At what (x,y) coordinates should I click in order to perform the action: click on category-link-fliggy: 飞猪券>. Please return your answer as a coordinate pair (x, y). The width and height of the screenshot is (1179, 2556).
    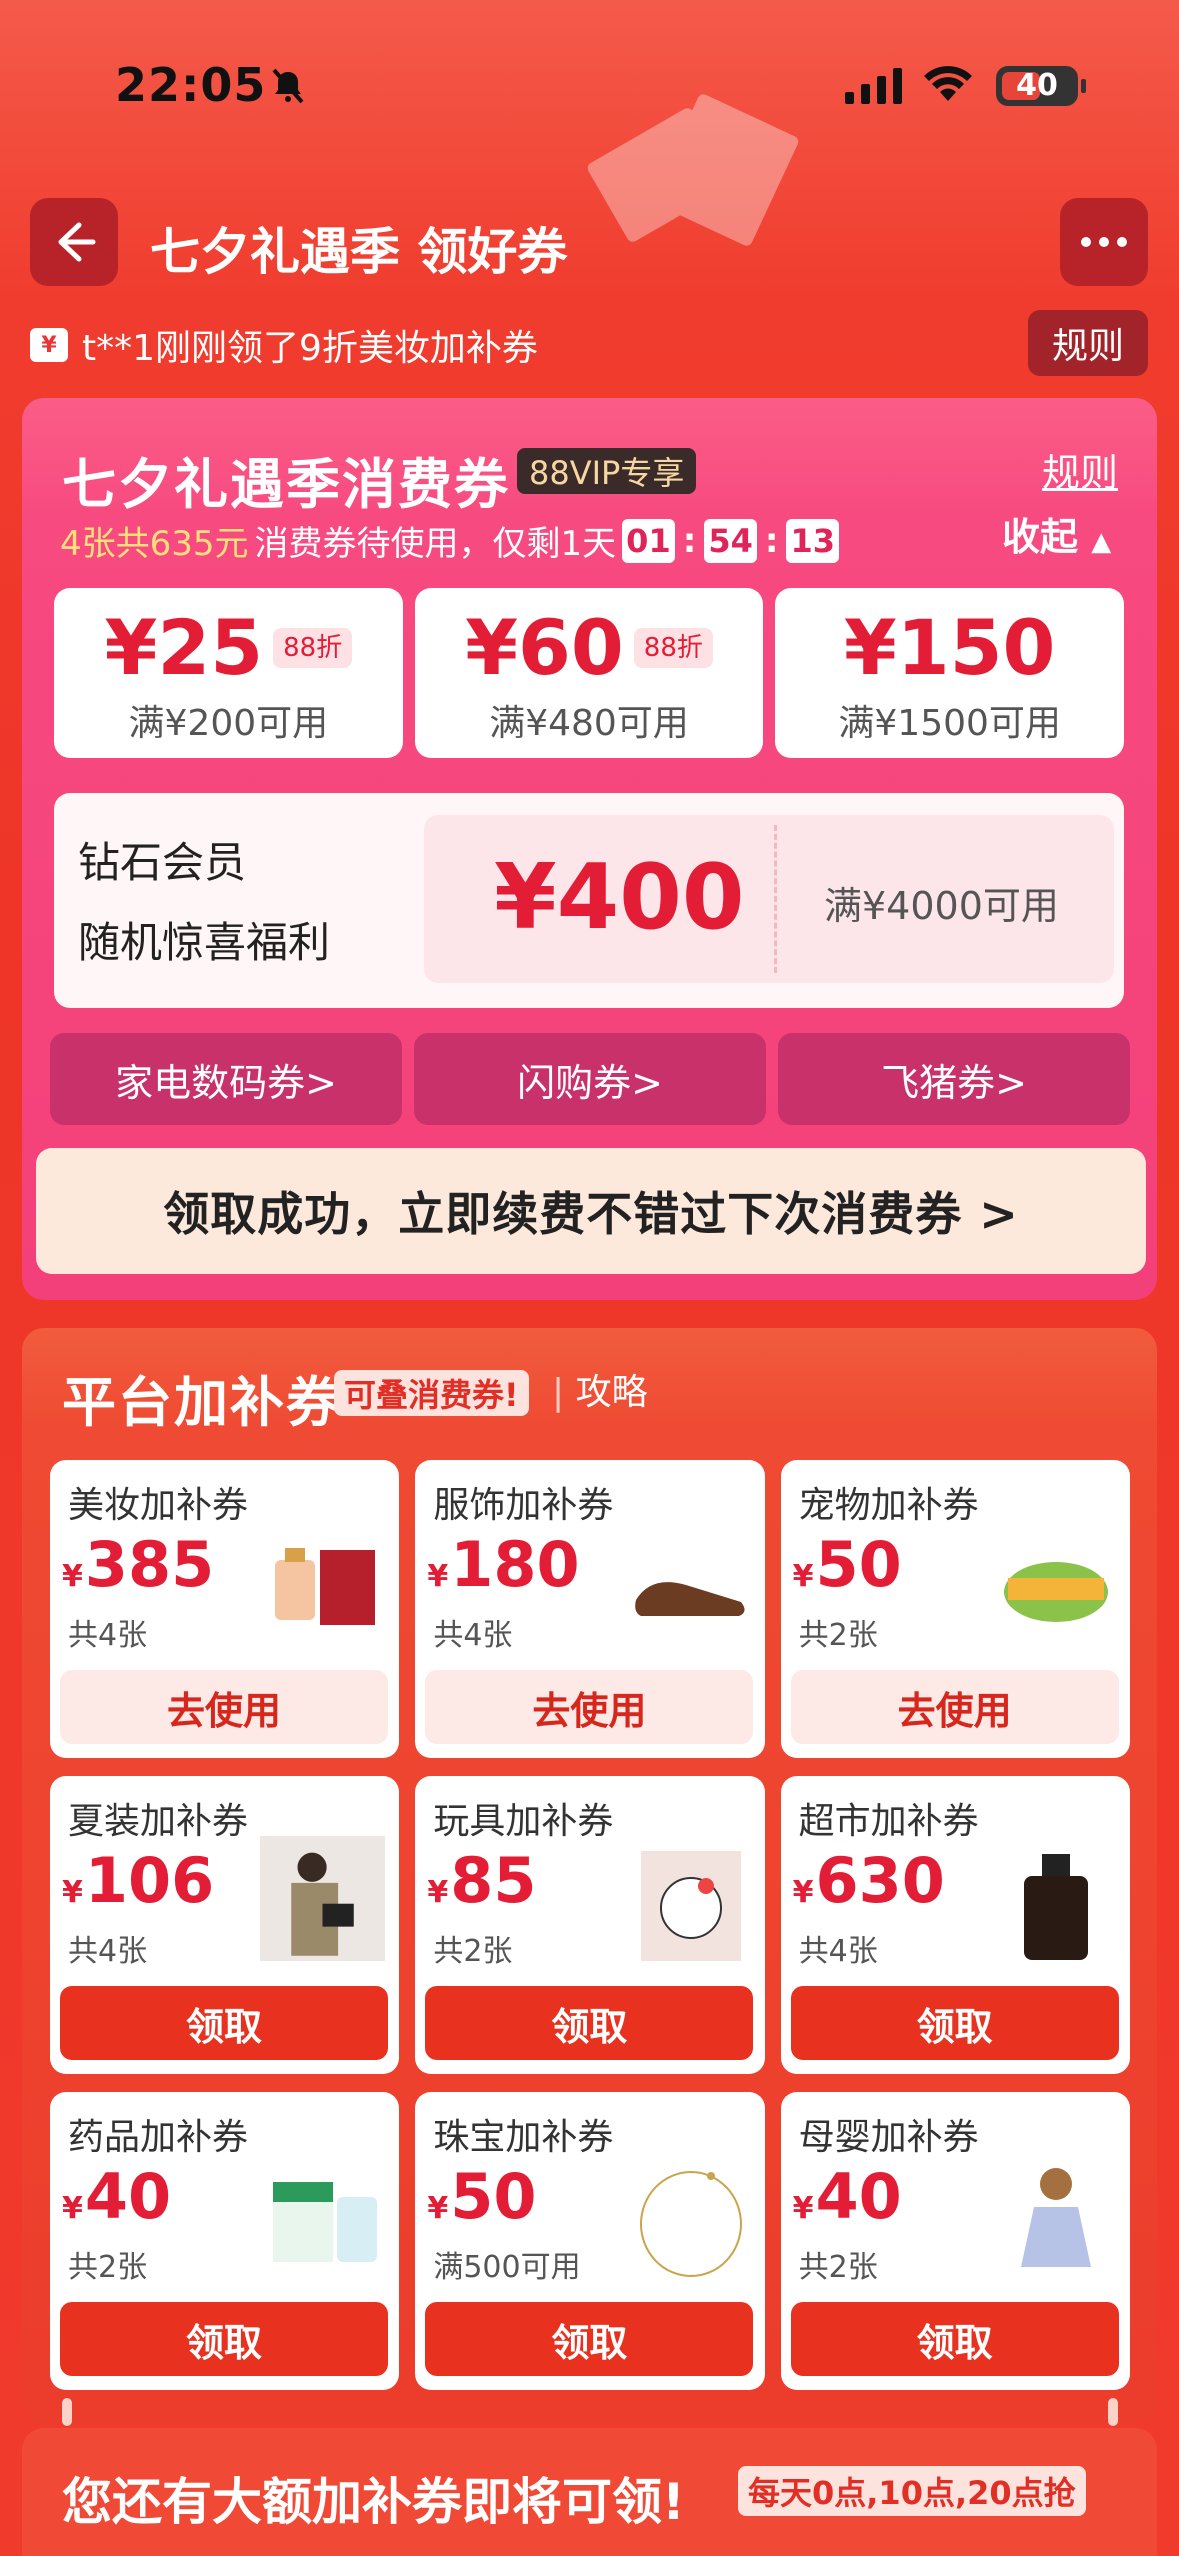
    Looking at the image, I should click on (954, 1079).